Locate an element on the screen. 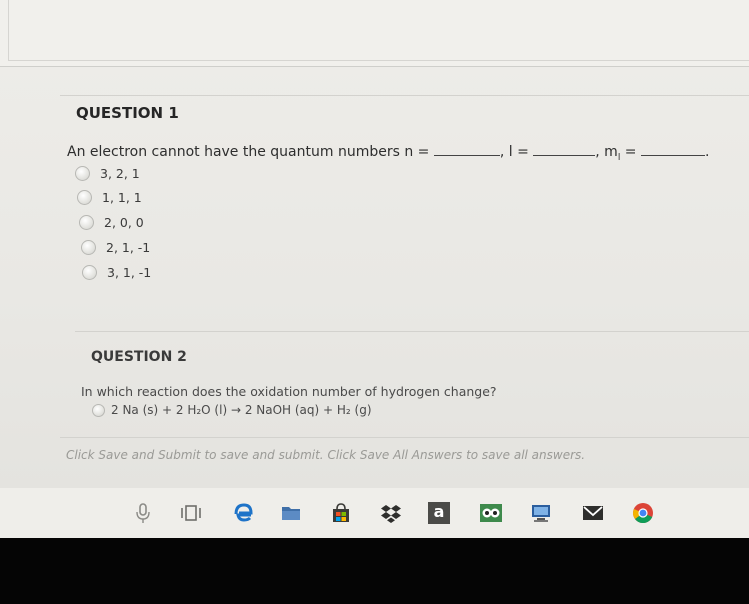 The height and width of the screenshot is (604, 749). option-5: 3, 1, -1 is located at coordinates (116, 272).